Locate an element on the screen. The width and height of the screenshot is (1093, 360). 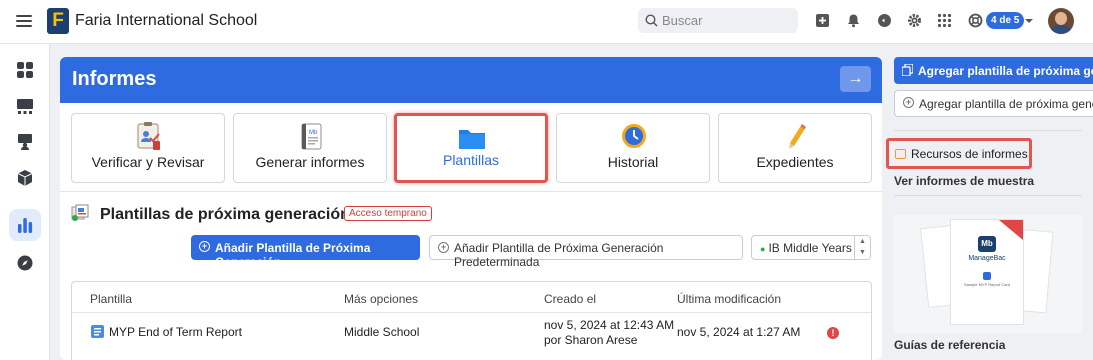
page-title: Informes is located at coordinates (114, 79).